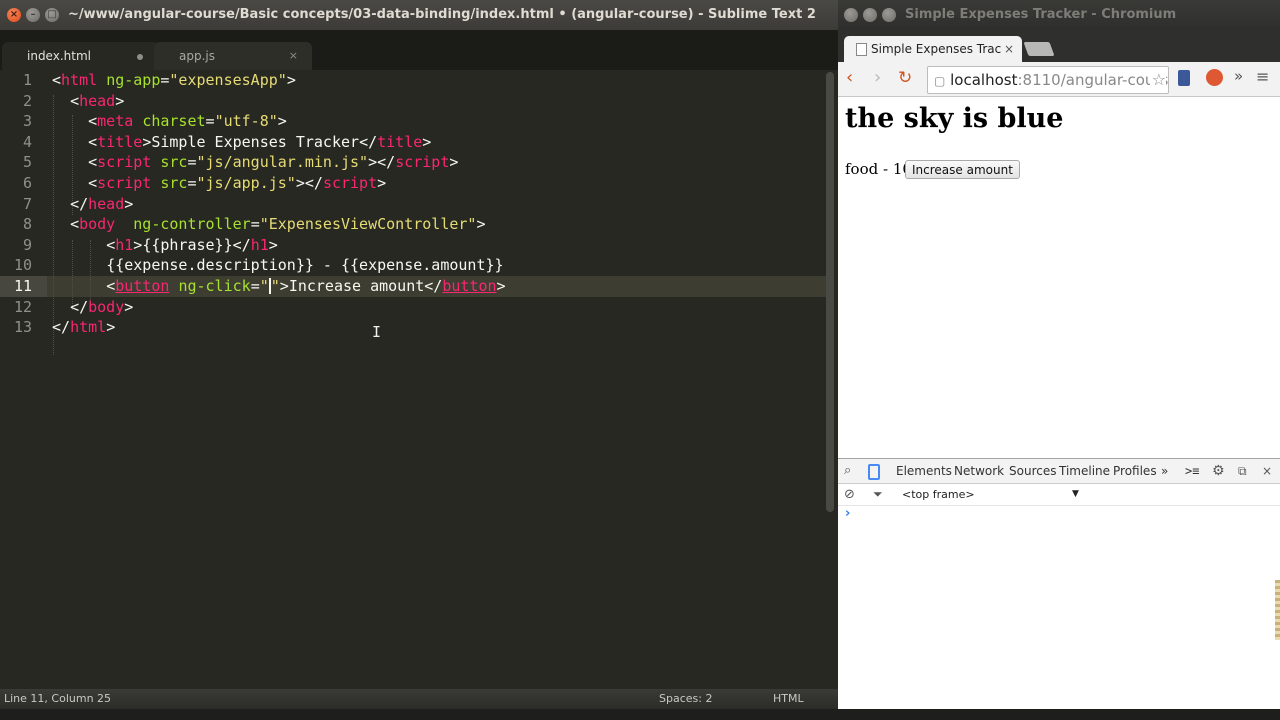 This screenshot has width=1280, height=720. I want to click on mouse-ibeam-cursor-icon: I, so click(377, 332).